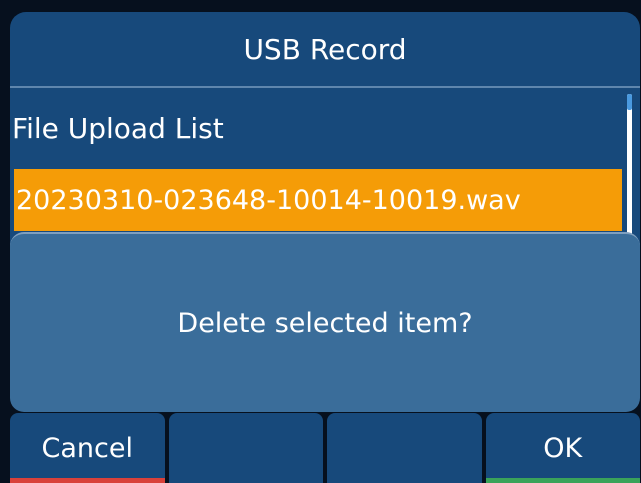  What do you see at coordinates (629, 102) in the screenshot?
I see `scrollbar-thumb` at bounding box center [629, 102].